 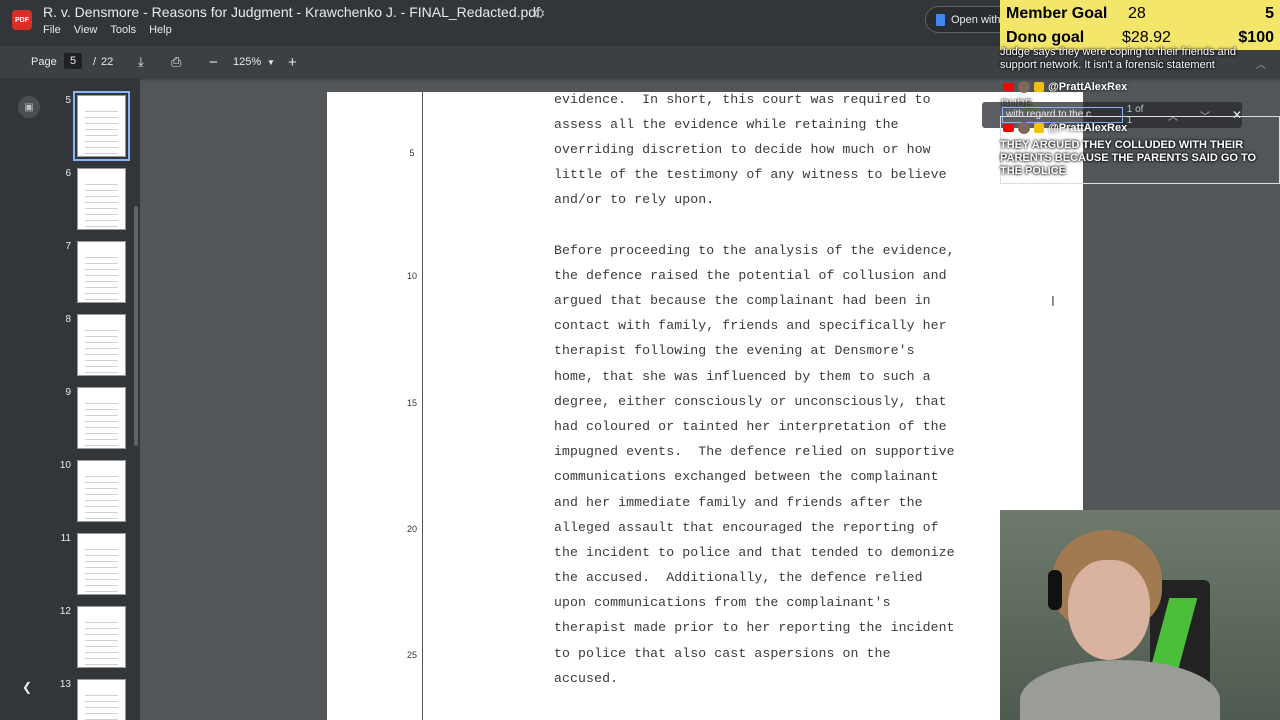 What do you see at coordinates (247, 62) in the screenshot?
I see `zoom-level-select: 125%` at bounding box center [247, 62].